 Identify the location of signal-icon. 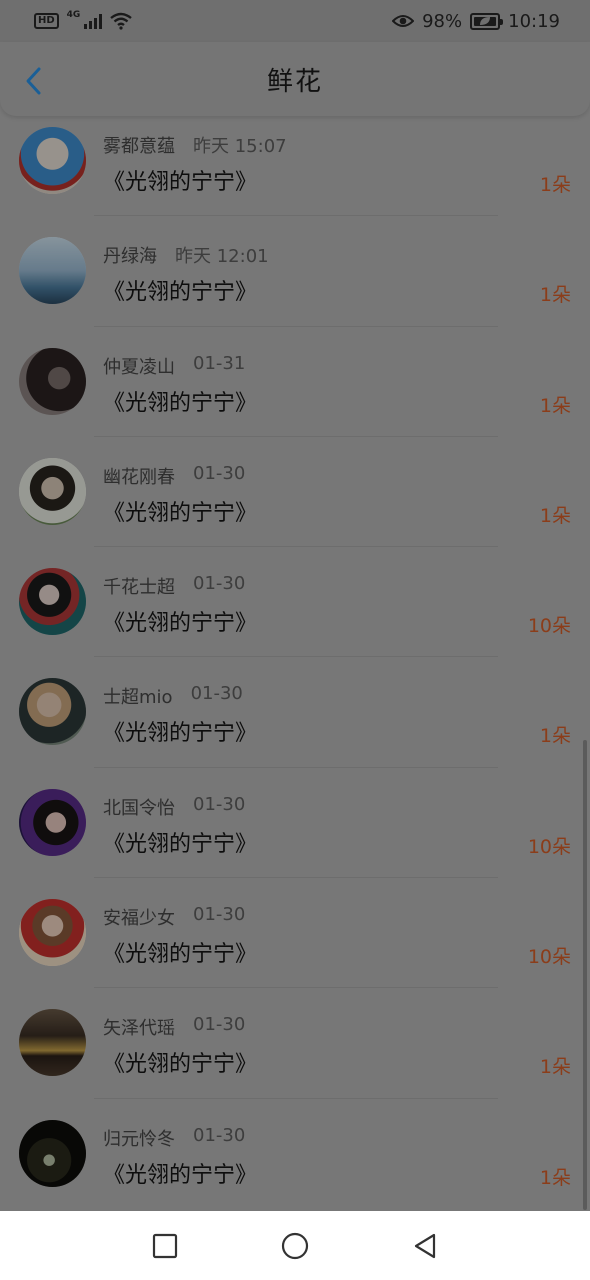
(93, 21).